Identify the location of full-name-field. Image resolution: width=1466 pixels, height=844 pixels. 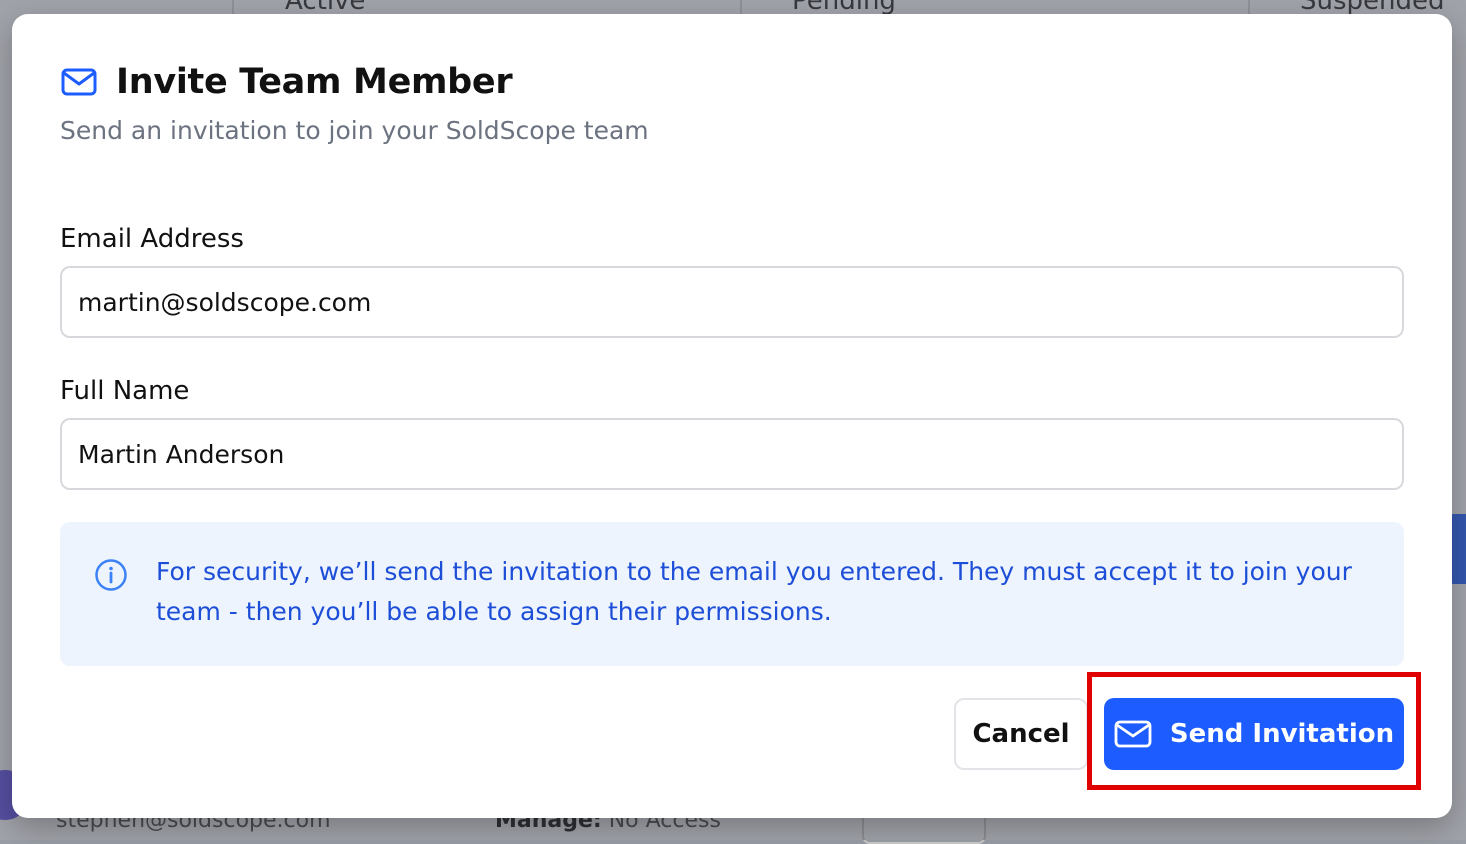
(732, 454).